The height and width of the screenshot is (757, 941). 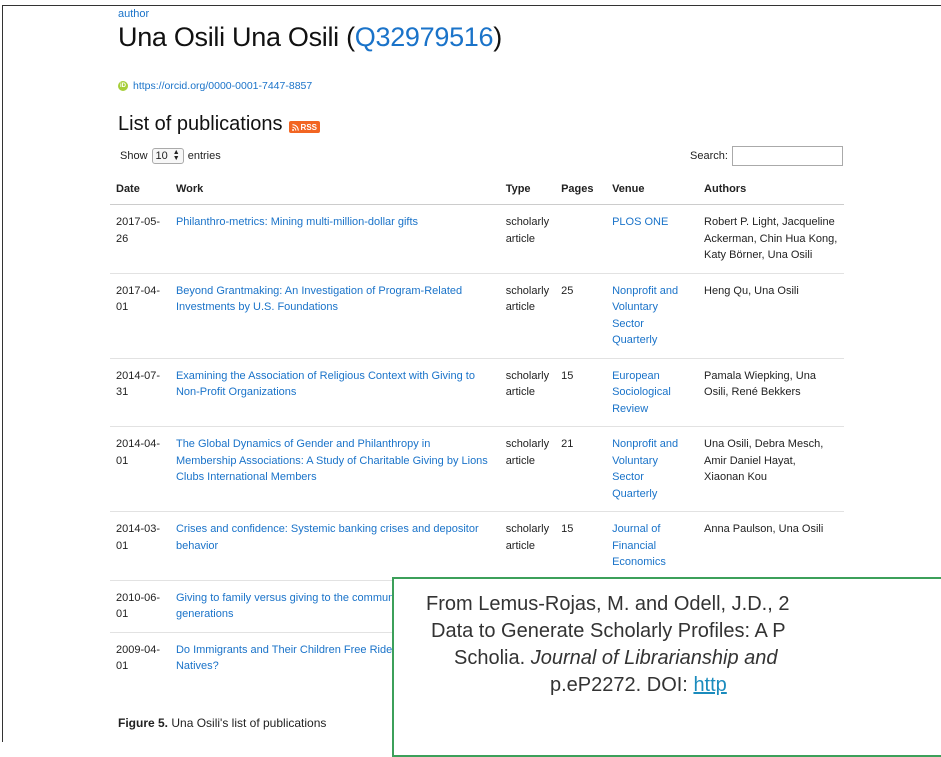 What do you see at coordinates (771, 392) in the screenshot?
I see `cell-authors: Pamala Wiepking, Una Osili, René Bekkers` at bounding box center [771, 392].